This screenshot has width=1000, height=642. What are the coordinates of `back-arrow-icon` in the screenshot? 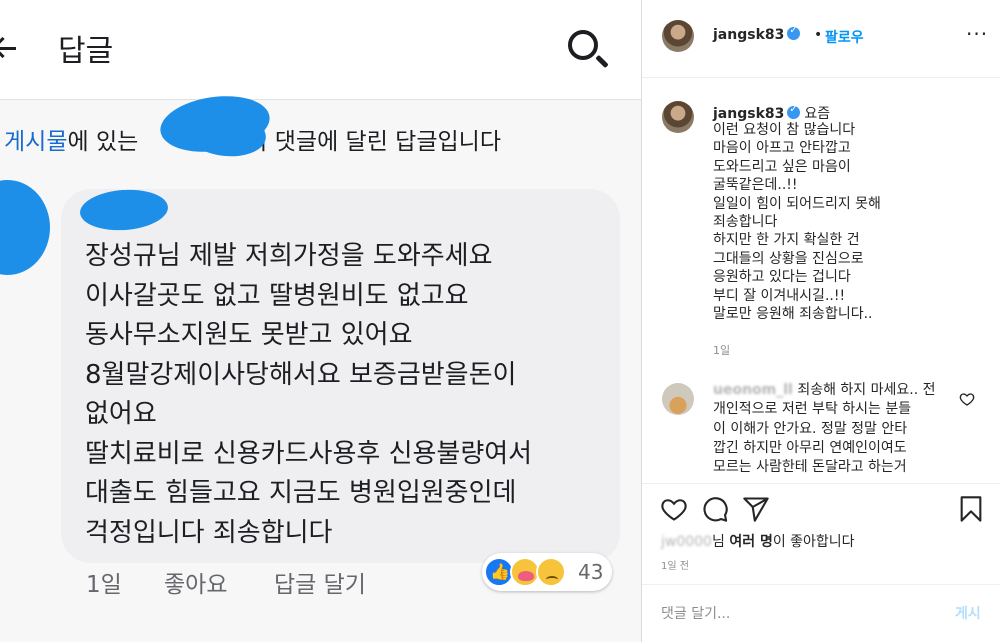 It's located at (8, 48).